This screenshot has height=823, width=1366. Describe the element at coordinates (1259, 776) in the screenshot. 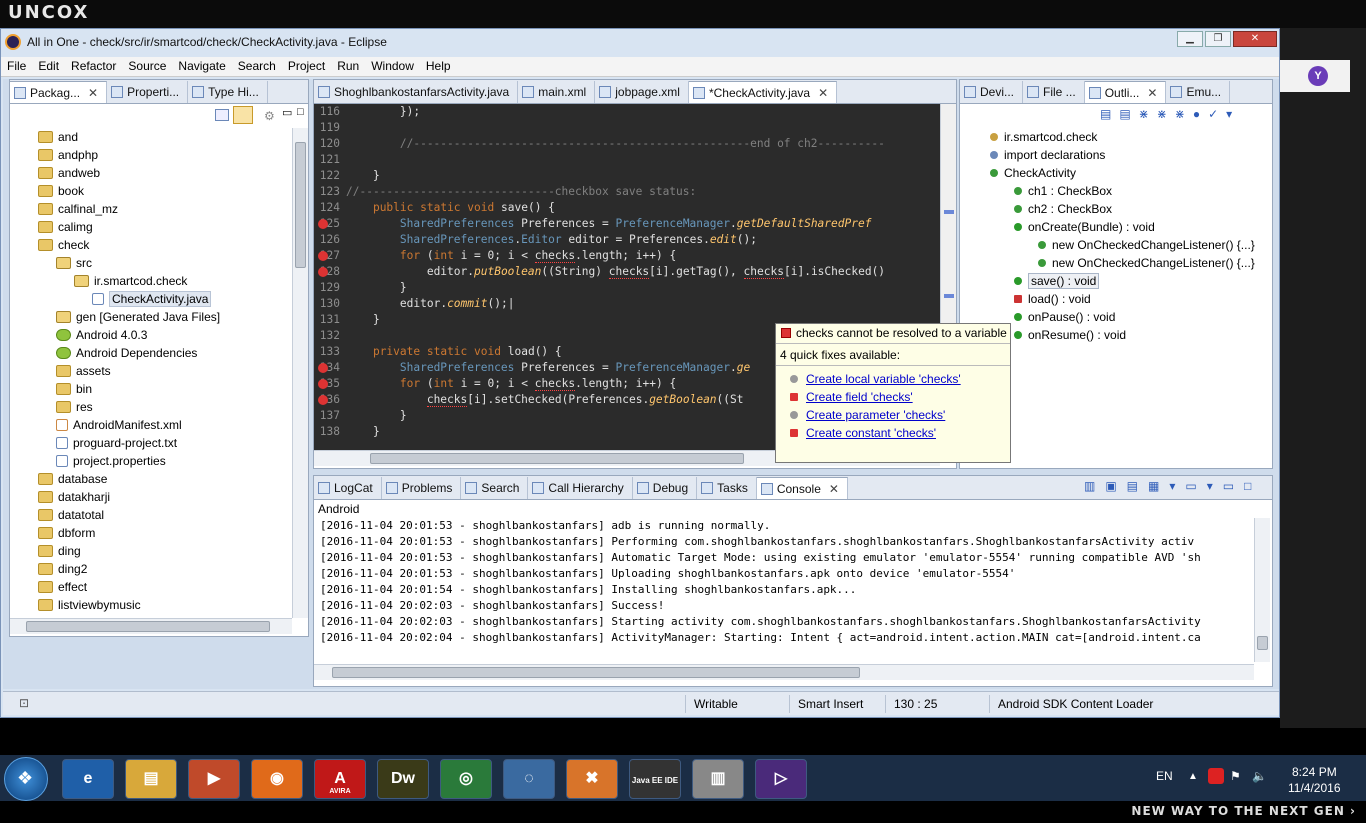

I see `volume-icon: 🔈` at that location.